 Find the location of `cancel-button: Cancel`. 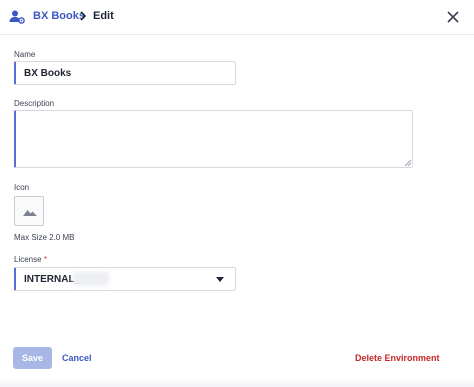

cancel-button: Cancel is located at coordinates (77, 358).